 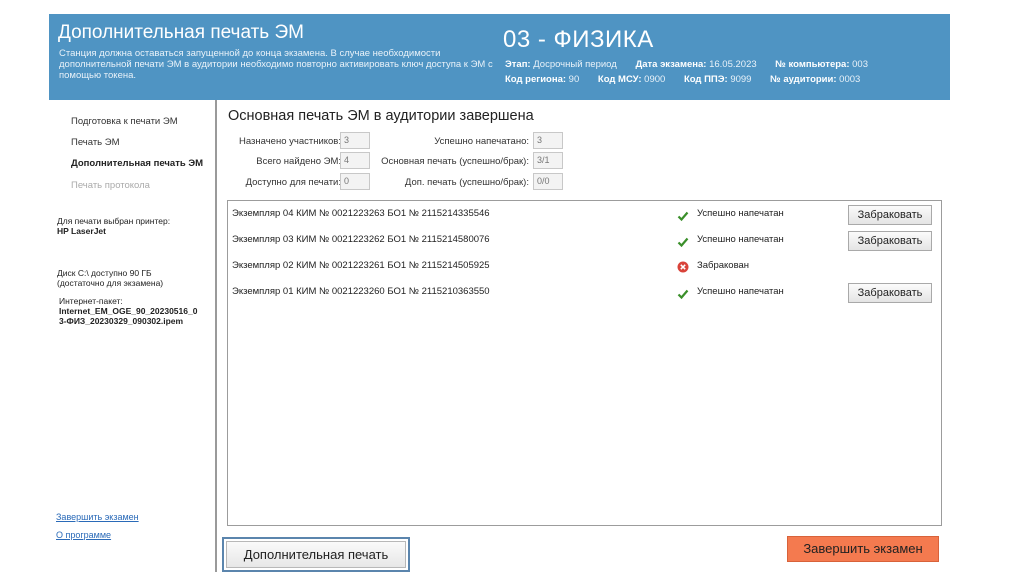 I want to click on found-label: Всего найдено ЭМ:, so click(x=298, y=161).